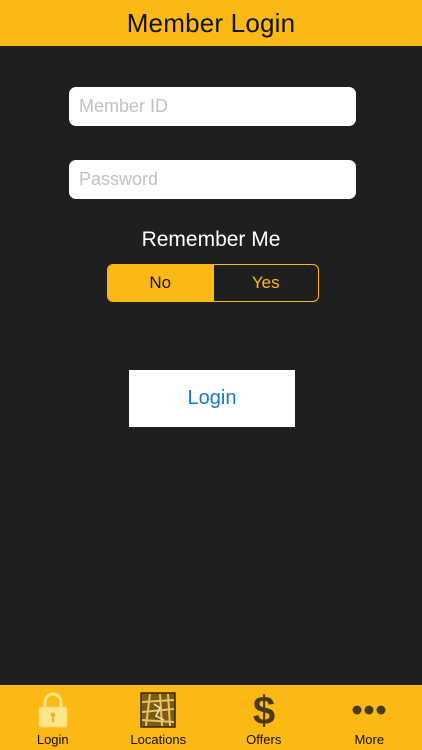  What do you see at coordinates (158, 710) in the screenshot?
I see `map-icon` at bounding box center [158, 710].